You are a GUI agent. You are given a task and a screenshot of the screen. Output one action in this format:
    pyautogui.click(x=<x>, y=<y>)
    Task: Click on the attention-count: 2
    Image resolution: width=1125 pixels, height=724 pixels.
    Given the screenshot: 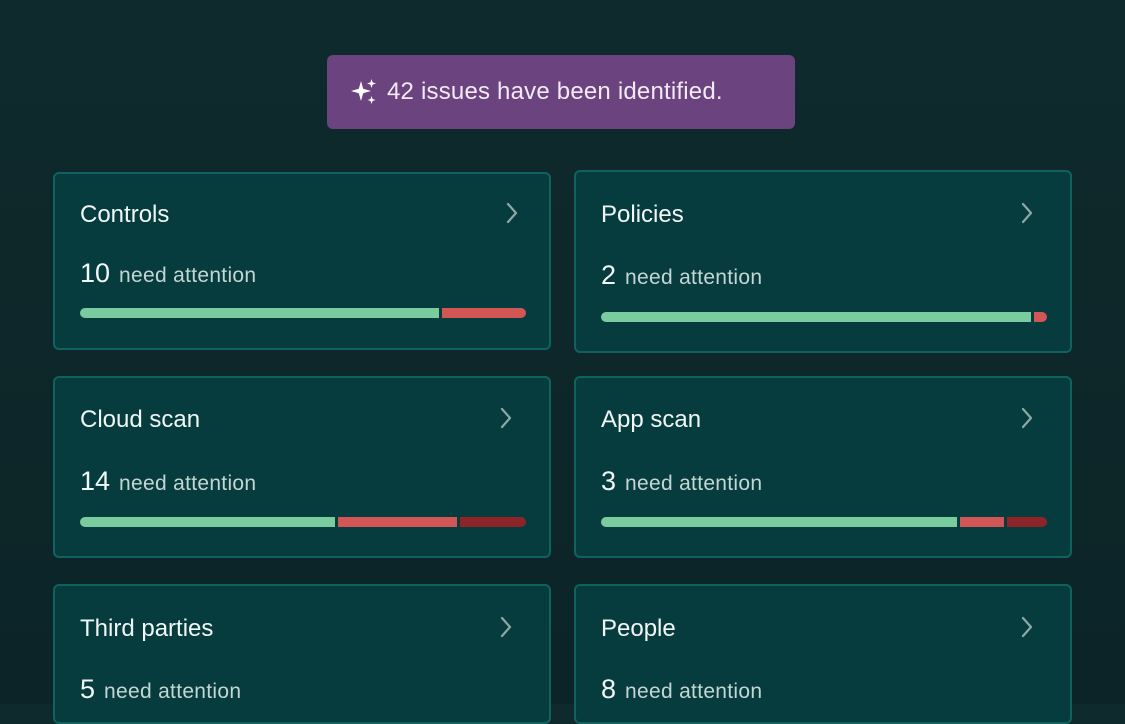 What is the action you would take?
    pyautogui.click(x=609, y=275)
    